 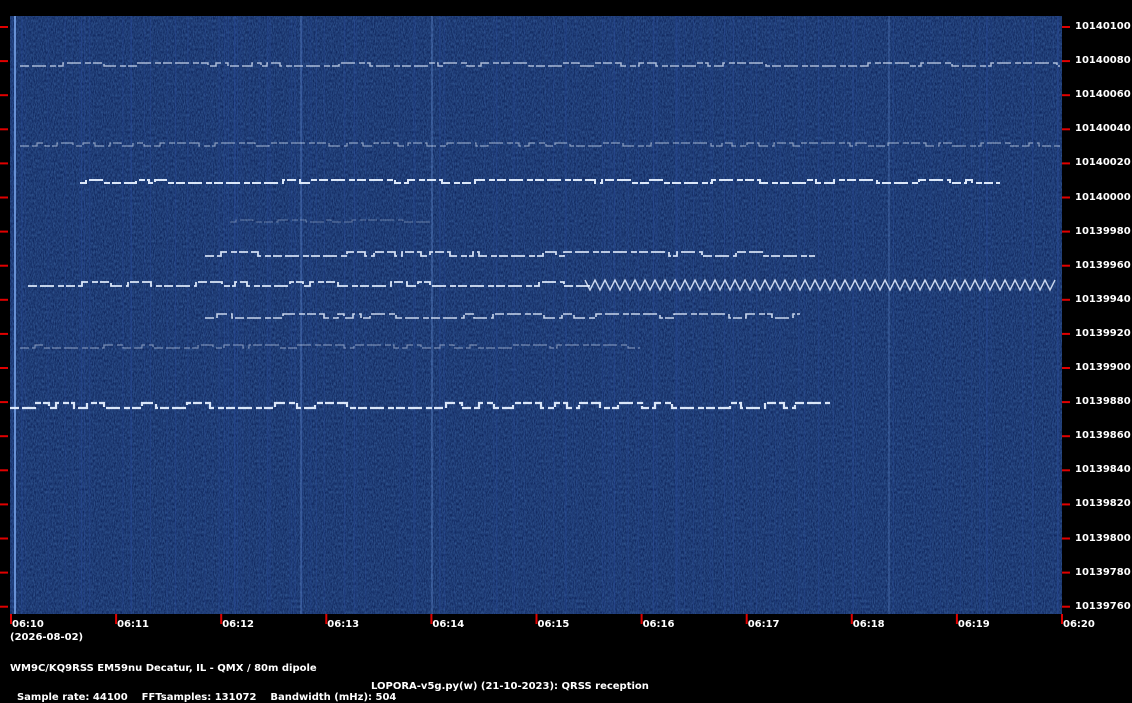 What do you see at coordinates (1103, 299) in the screenshot?
I see `frequency-label: 10139940` at bounding box center [1103, 299].